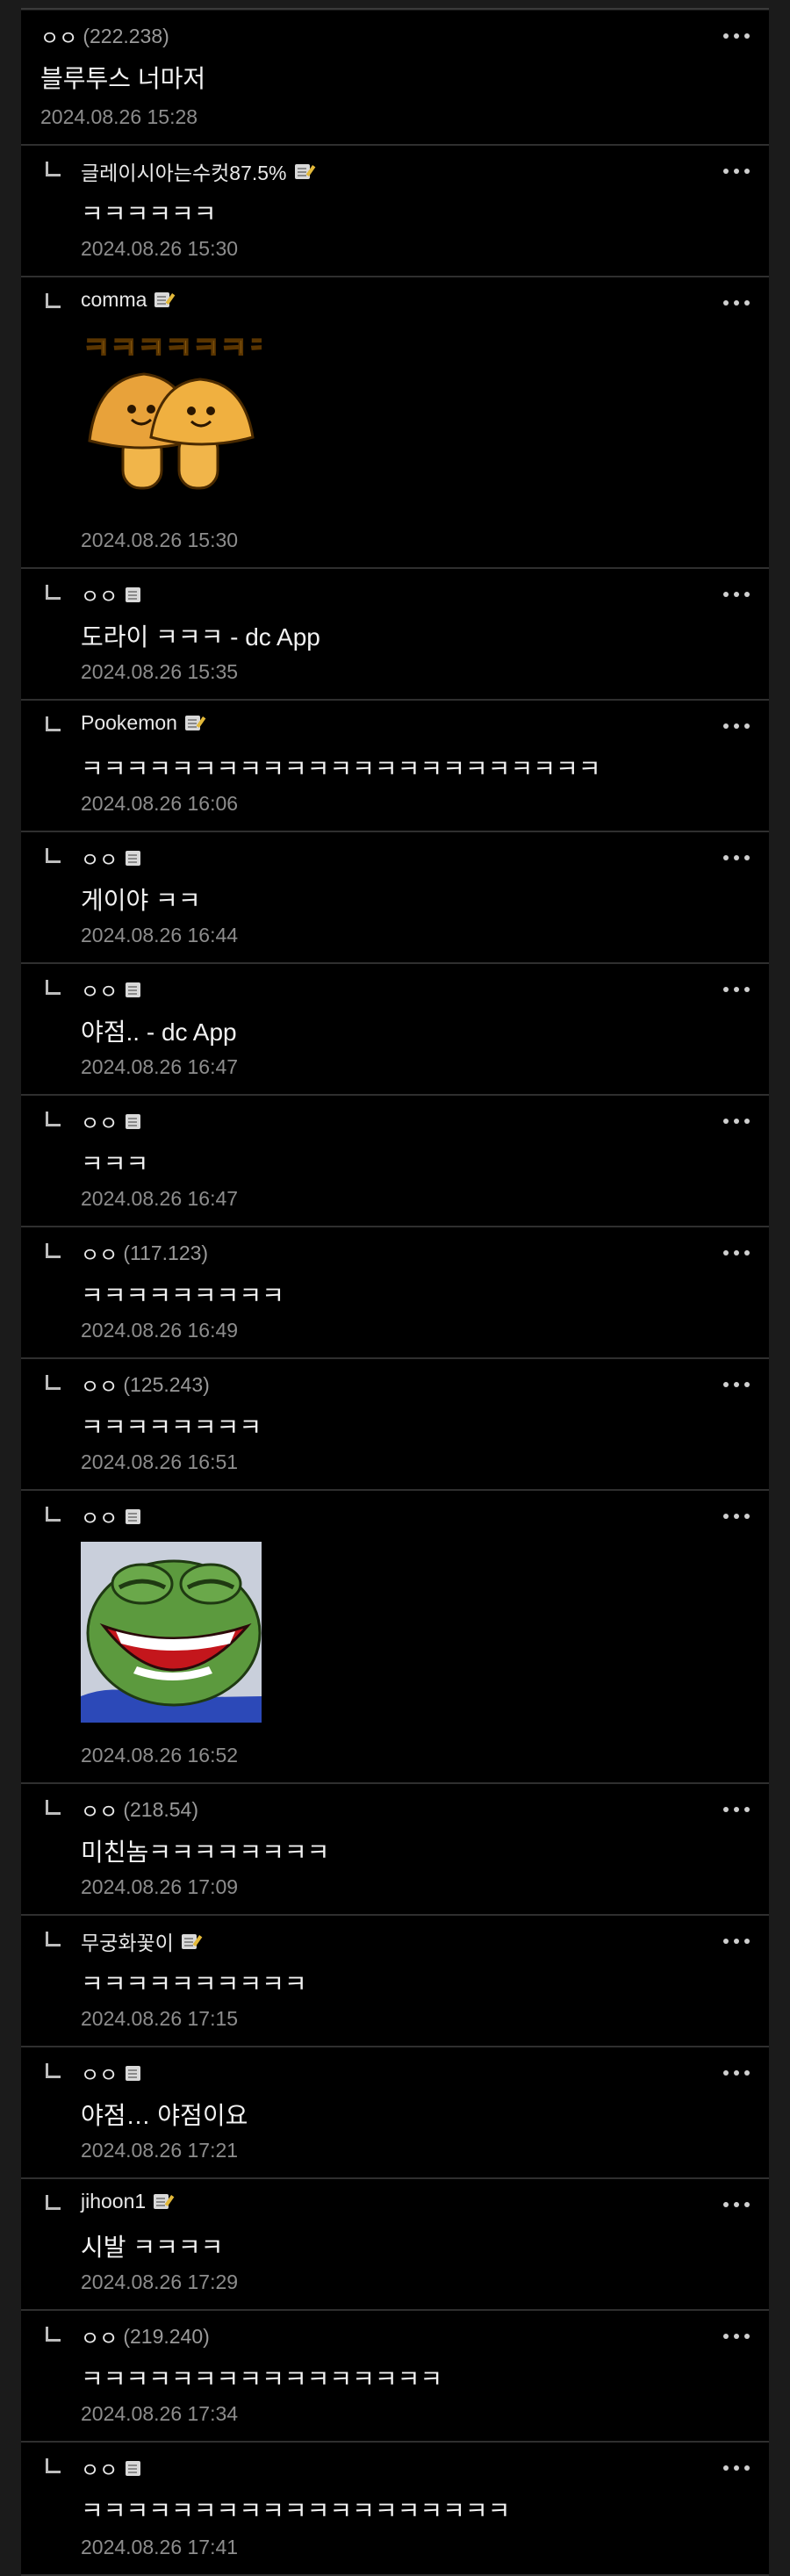  I want to click on comment-author: Pookemon, so click(140, 723).